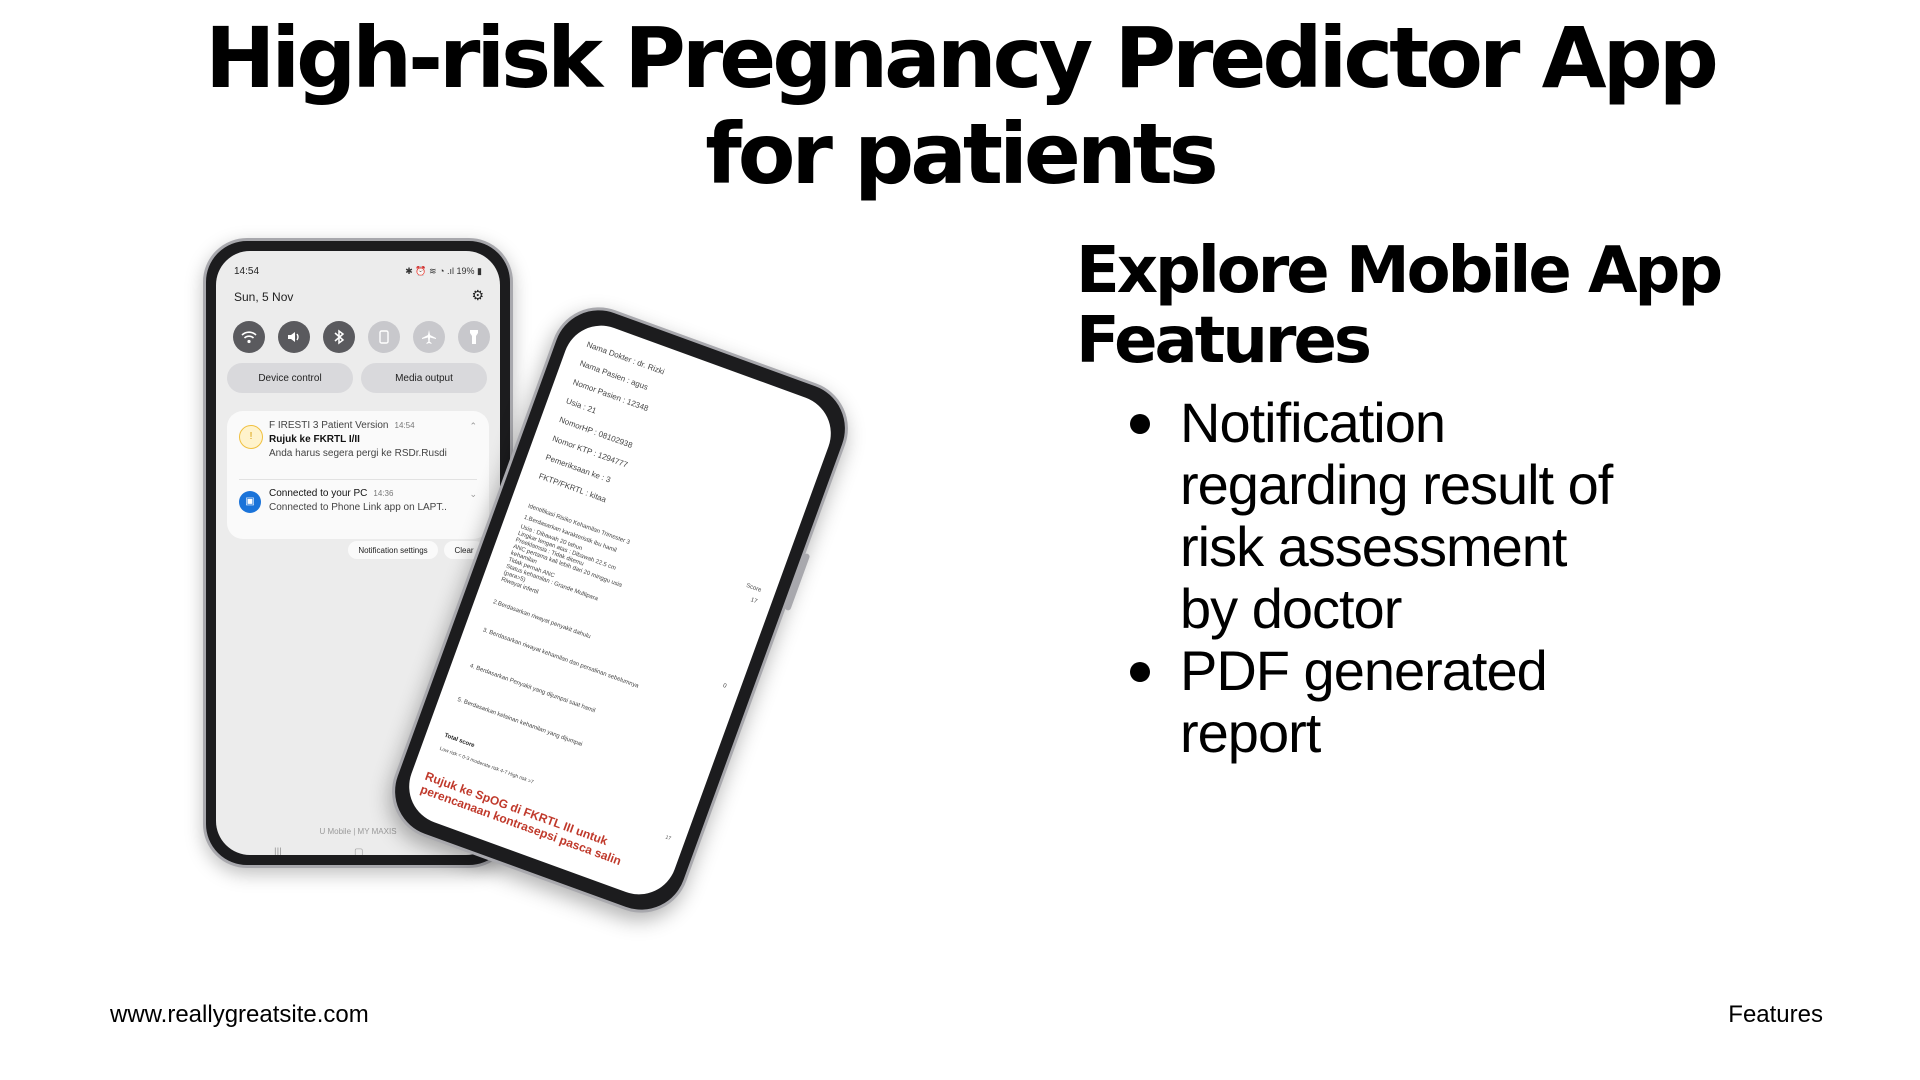 Image resolution: width=1920 pixels, height=1080 pixels. What do you see at coordinates (250, 502) in the screenshot?
I see `phone-link-icon: ▣` at bounding box center [250, 502].